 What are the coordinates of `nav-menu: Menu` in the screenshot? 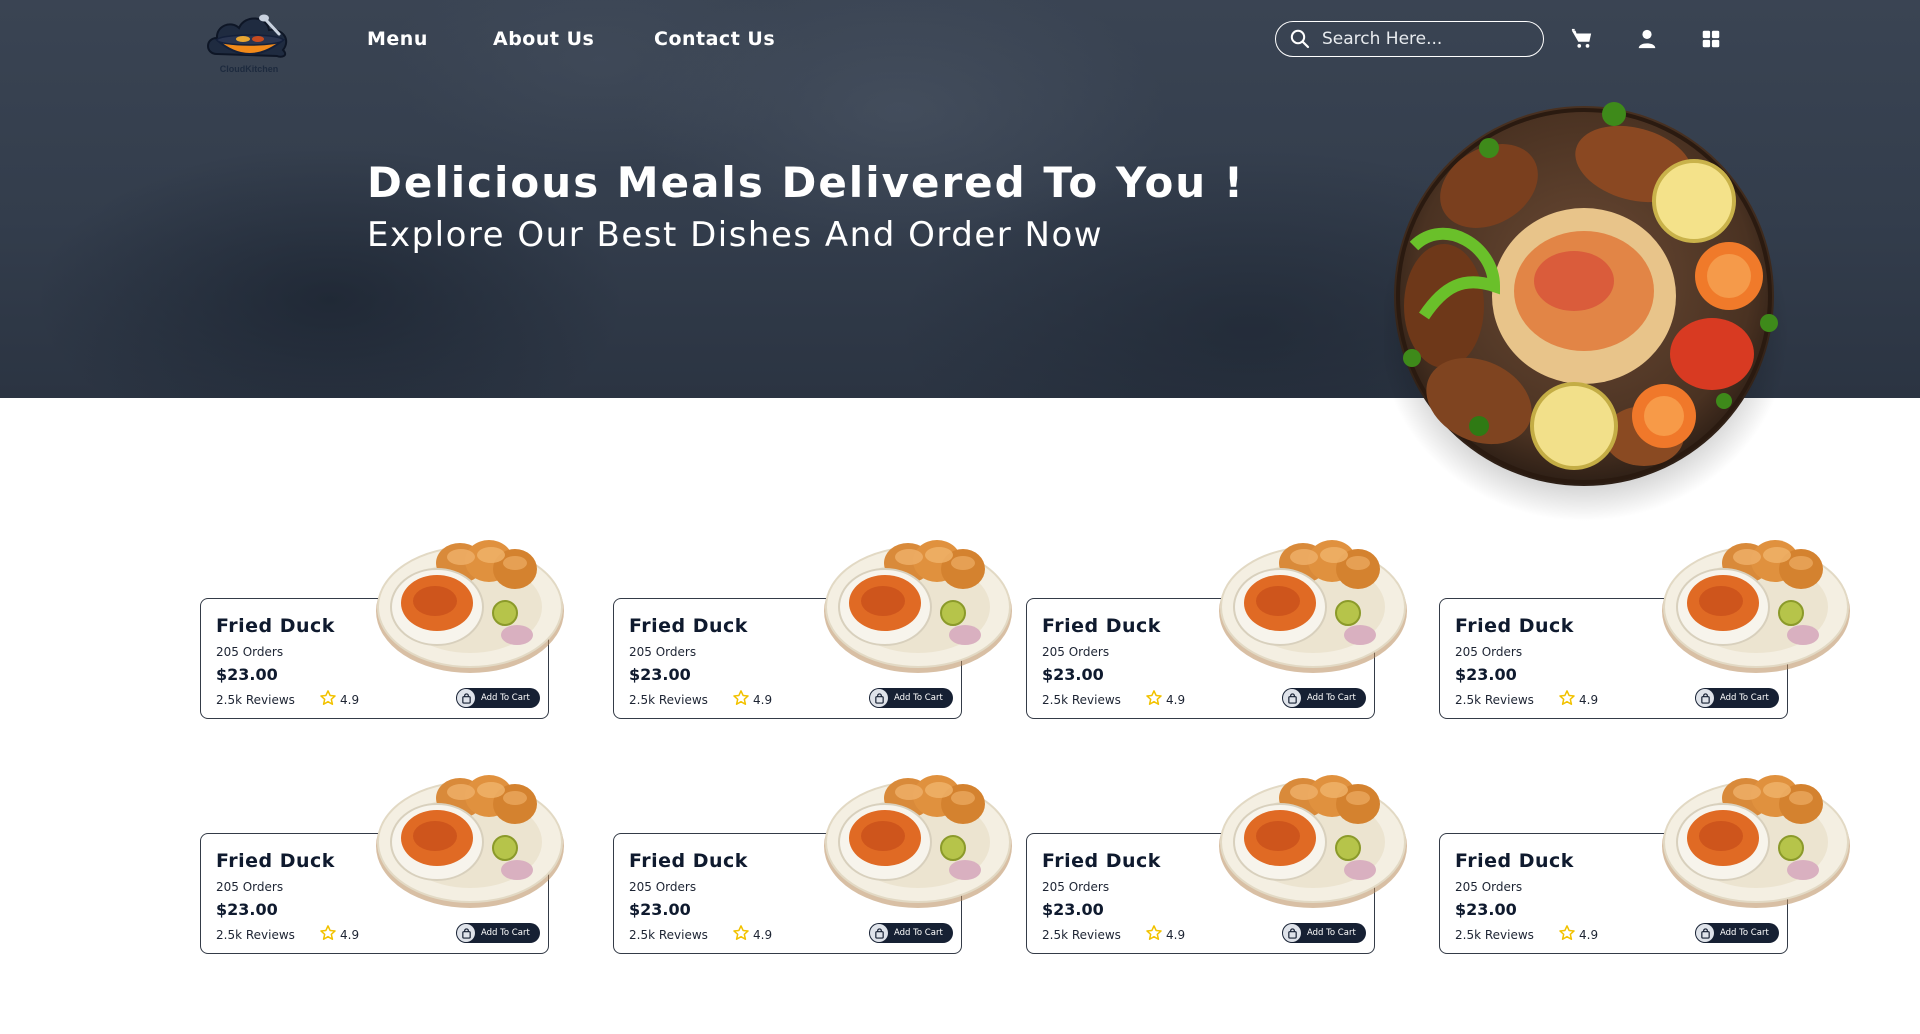 It's located at (397, 39).